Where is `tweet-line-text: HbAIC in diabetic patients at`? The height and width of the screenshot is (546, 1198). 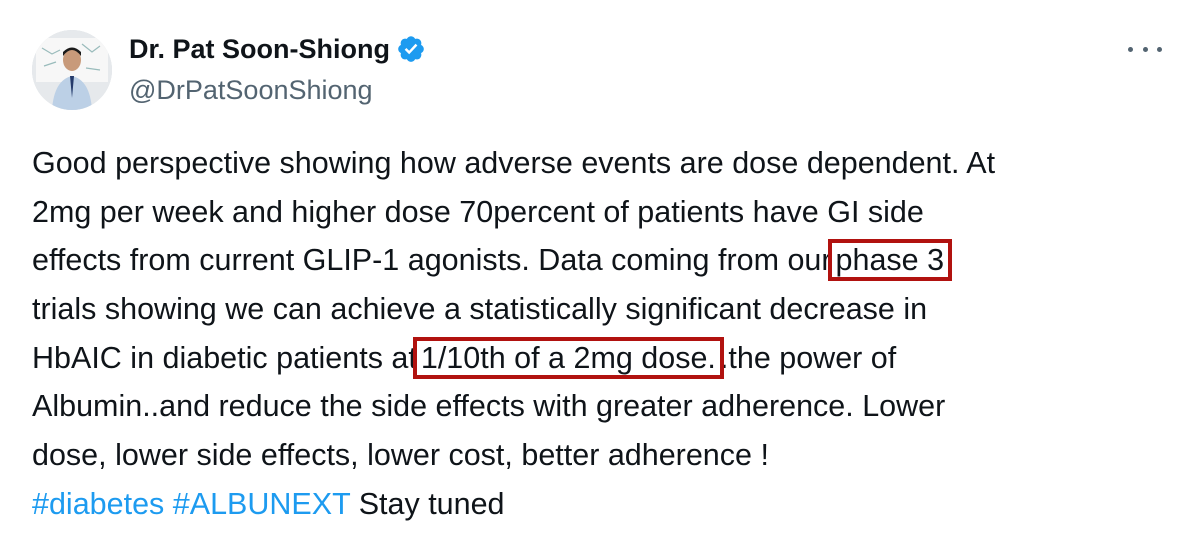 tweet-line-text: HbAIC in diabetic patients at is located at coordinates (224, 357).